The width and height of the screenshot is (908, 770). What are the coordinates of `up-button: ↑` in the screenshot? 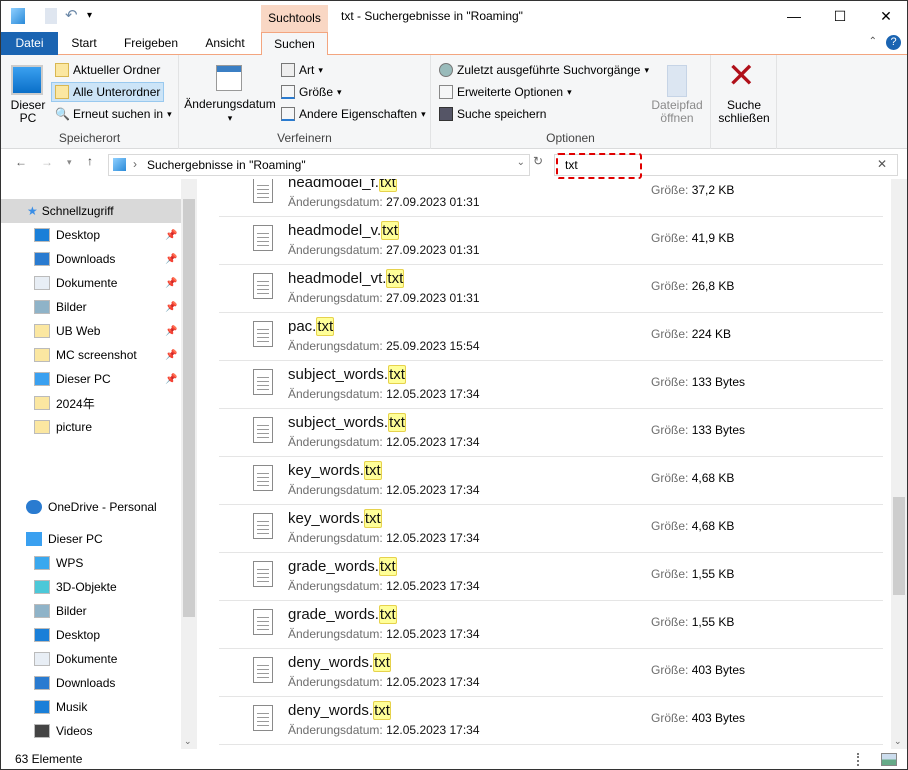 It's located at (90, 161).